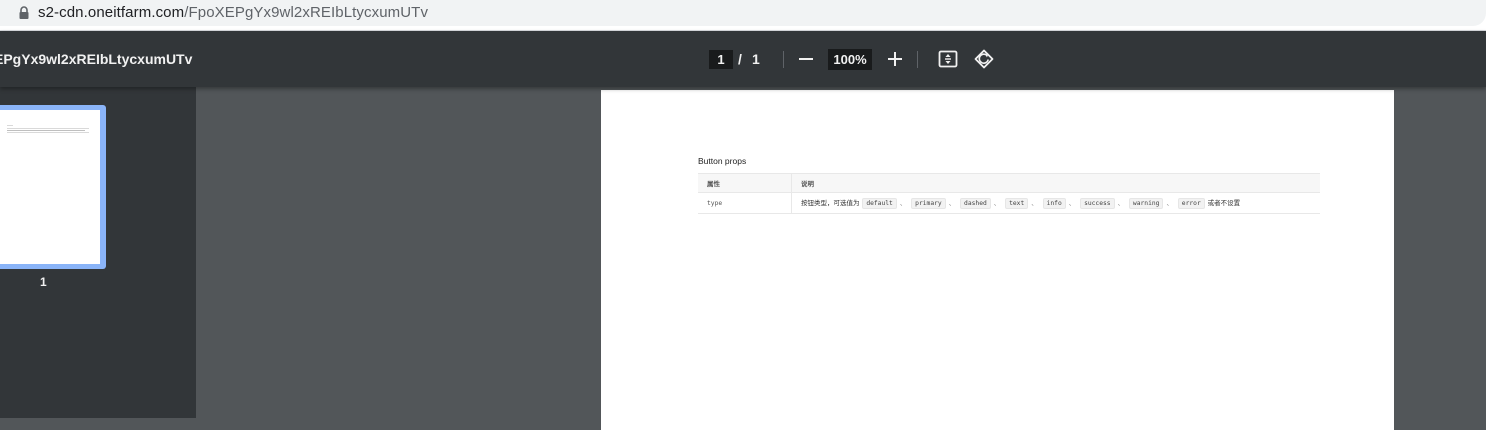 This screenshot has width=1486, height=430. Describe the element at coordinates (745, 183) in the screenshot. I see `column-header-property: 属性` at that location.